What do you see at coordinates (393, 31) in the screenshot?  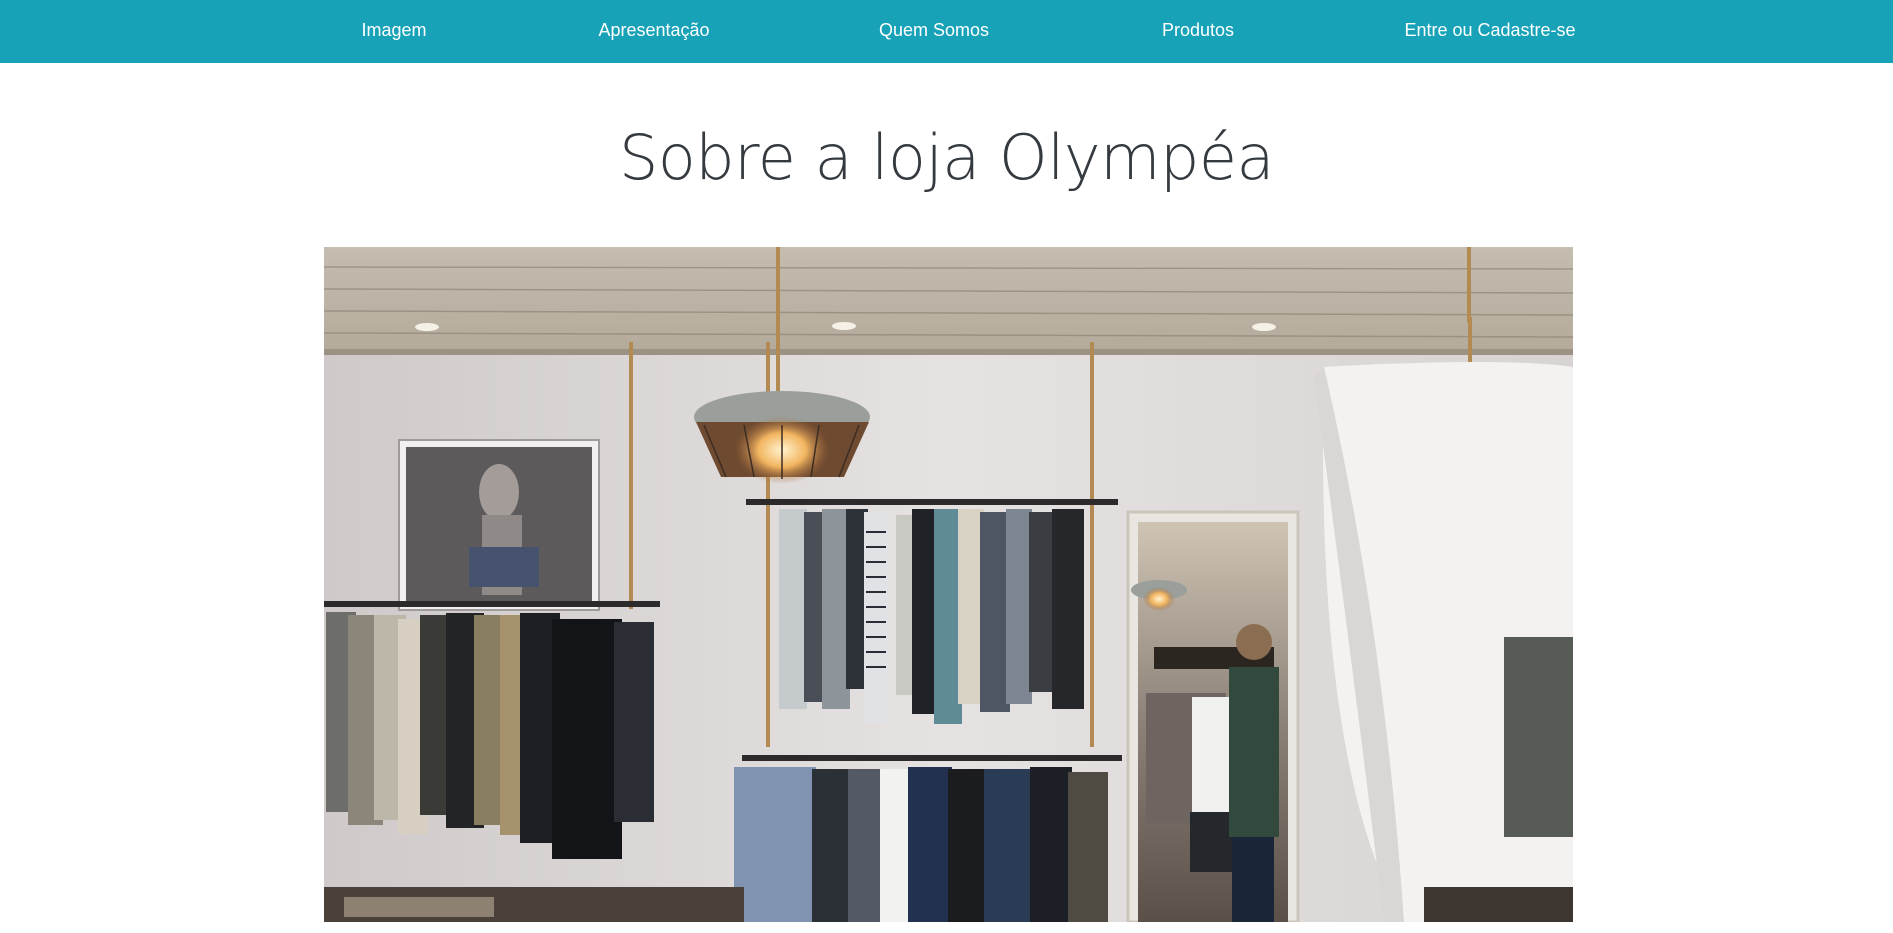 I see `nav-item-imagem: Imagem` at bounding box center [393, 31].